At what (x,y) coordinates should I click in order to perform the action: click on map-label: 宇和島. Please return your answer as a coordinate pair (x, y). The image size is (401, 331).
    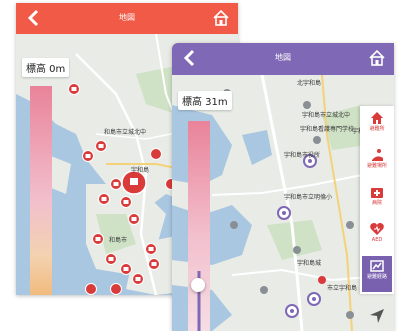
    Looking at the image, I should click on (140, 170).